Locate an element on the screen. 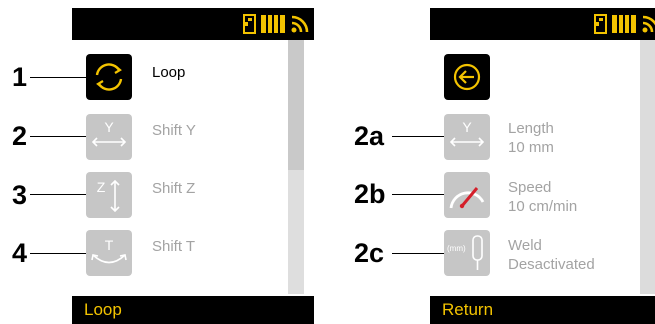 This screenshot has width=655, height=324. callout-2c: 2c is located at coordinates (369, 253).